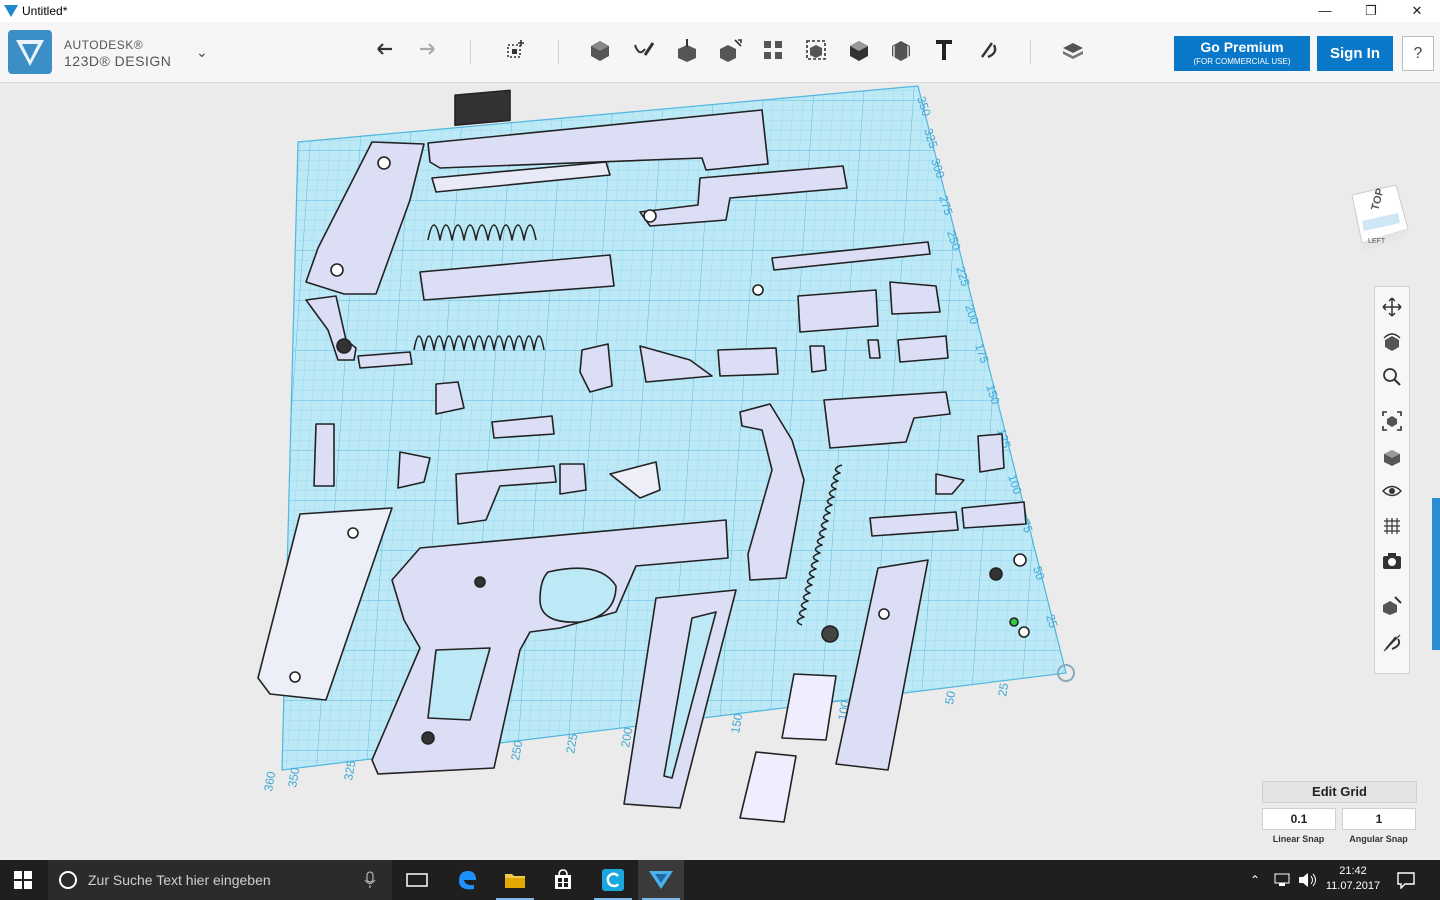 This screenshot has width=1440, height=900. Describe the element at coordinates (1355, 53) in the screenshot. I see `sign-in-button: Sign In` at that location.